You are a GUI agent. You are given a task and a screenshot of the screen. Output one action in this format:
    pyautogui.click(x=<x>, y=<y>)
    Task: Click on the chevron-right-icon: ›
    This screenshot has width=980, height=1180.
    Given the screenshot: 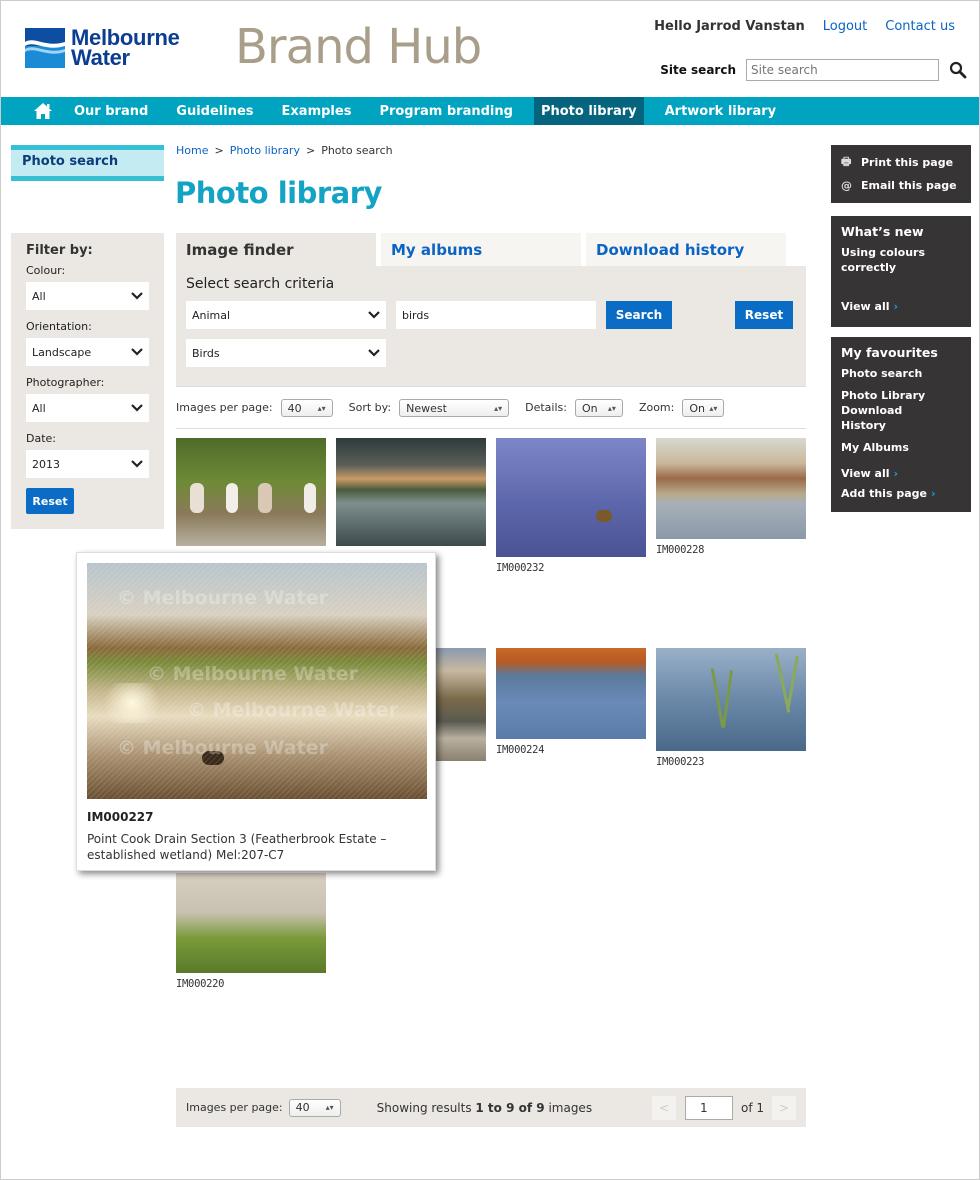 What is the action you would take?
    pyautogui.click(x=896, y=473)
    